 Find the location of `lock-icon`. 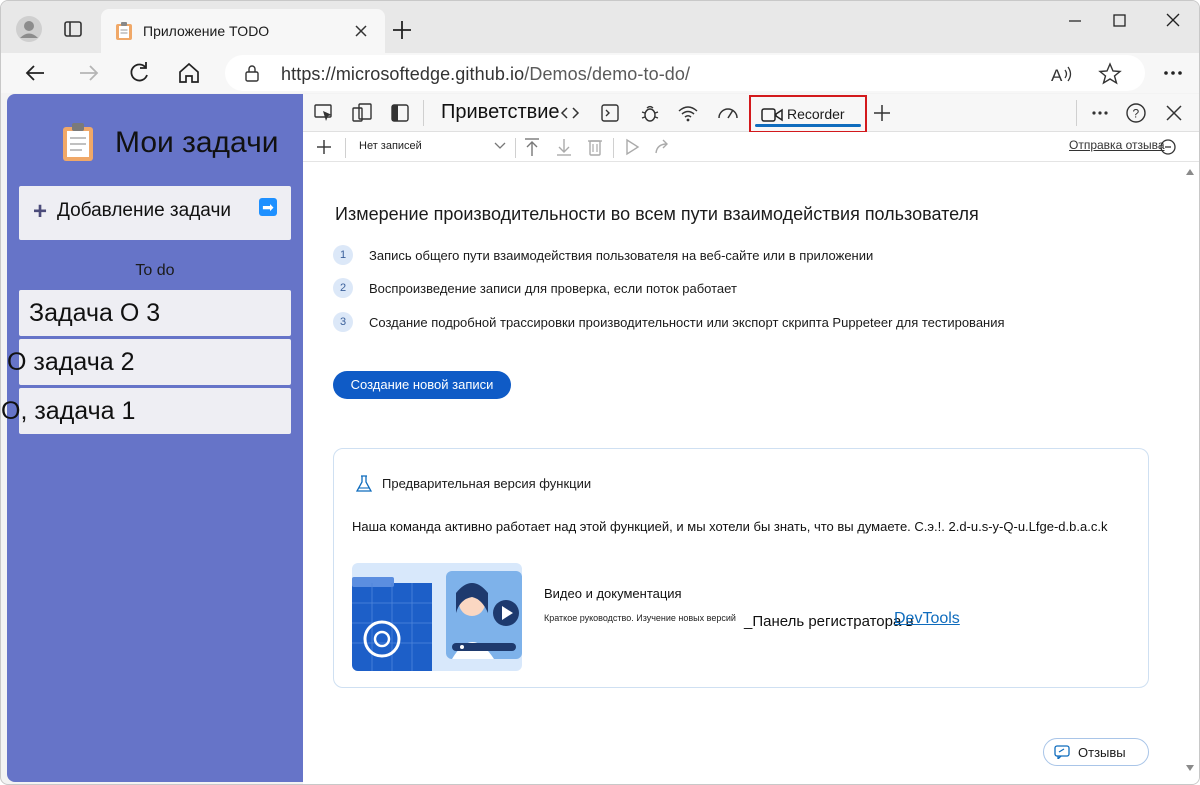

lock-icon is located at coordinates (252, 73).